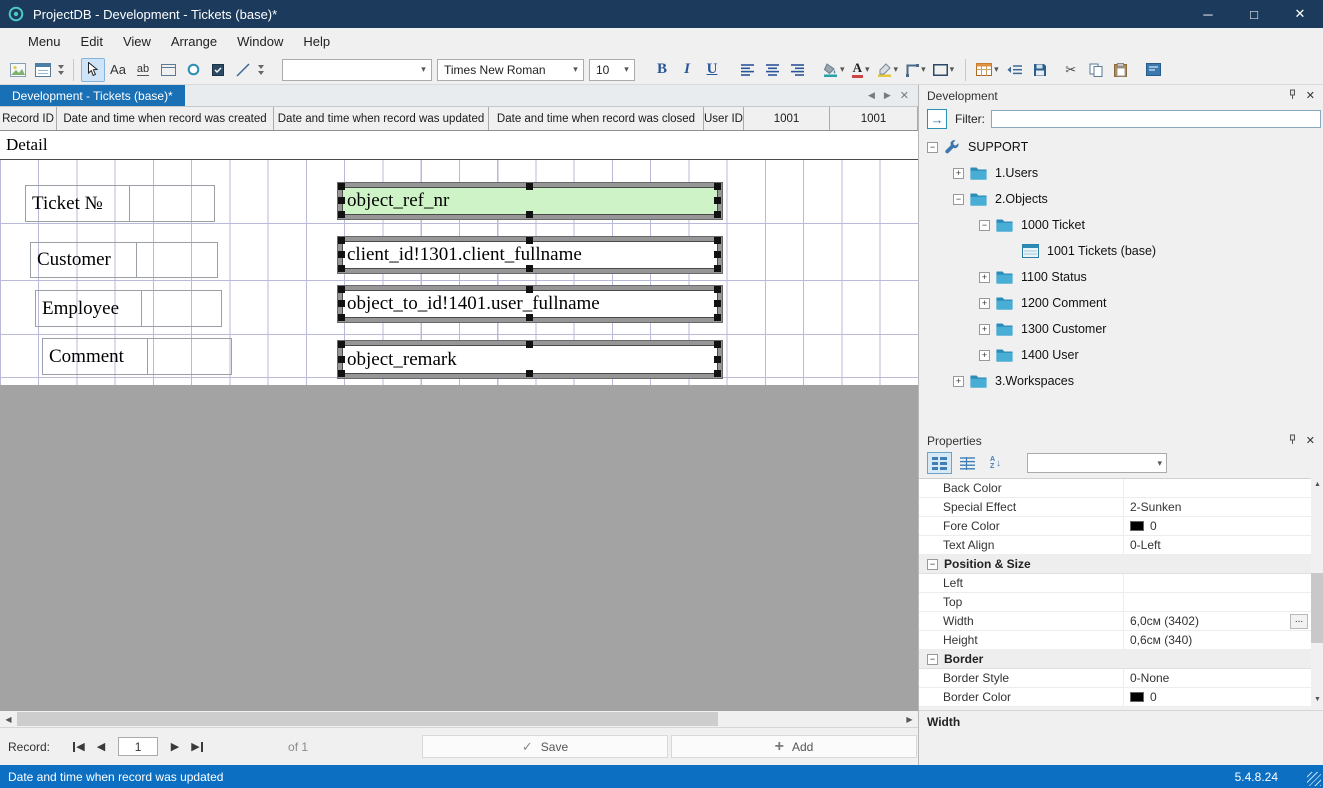 The width and height of the screenshot is (1323, 788). What do you see at coordinates (1115, 564) in the screenshot?
I see `property-group-position-size: − Position & Size` at bounding box center [1115, 564].